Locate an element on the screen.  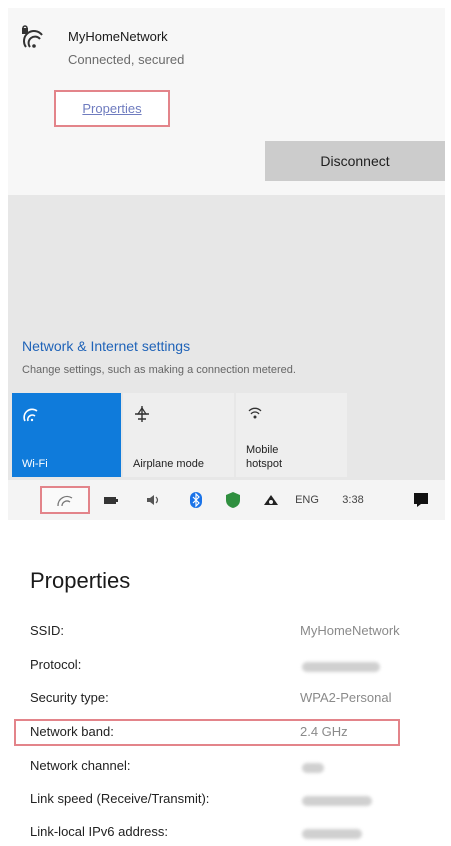
property-label: Security type: is located at coordinates (69, 697).